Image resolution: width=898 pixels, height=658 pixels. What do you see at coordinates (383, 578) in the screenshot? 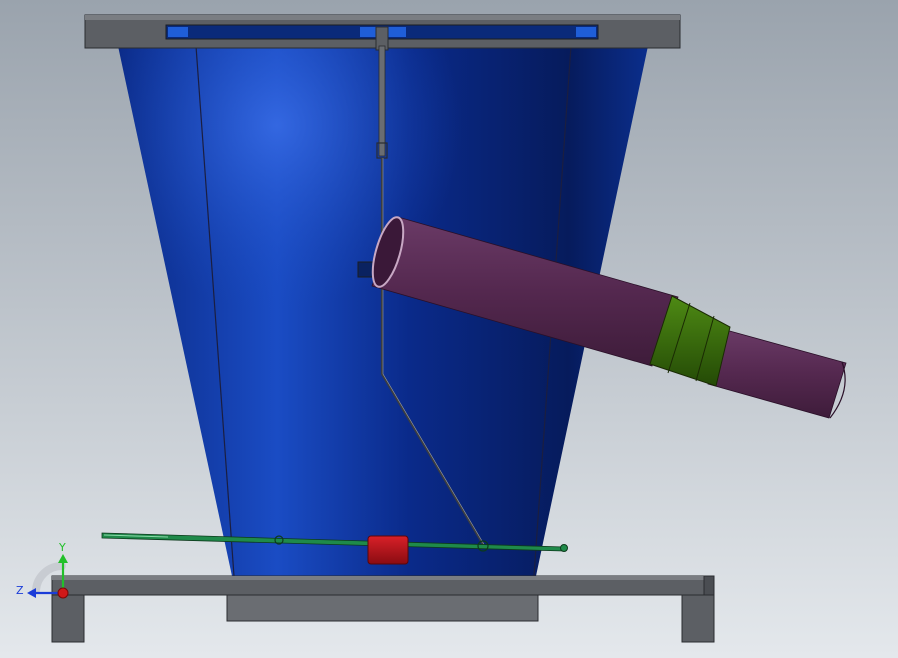
I see `base-beam-bevel` at bounding box center [383, 578].